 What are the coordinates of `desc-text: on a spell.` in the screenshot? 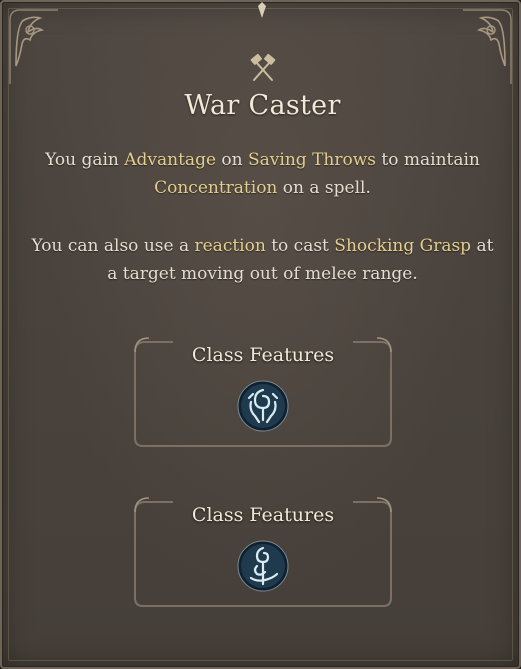 It's located at (324, 188).